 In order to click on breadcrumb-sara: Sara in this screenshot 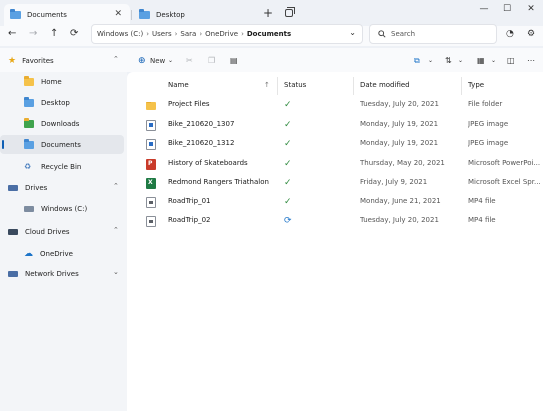, I will do `click(188, 34)`.